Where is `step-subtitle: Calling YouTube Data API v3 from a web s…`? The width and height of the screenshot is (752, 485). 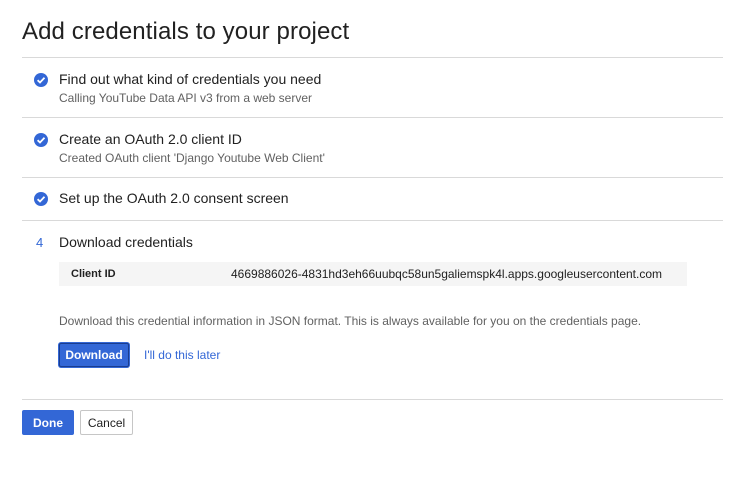
step-subtitle: Calling YouTube Data API v3 from a web s… is located at coordinates (186, 98).